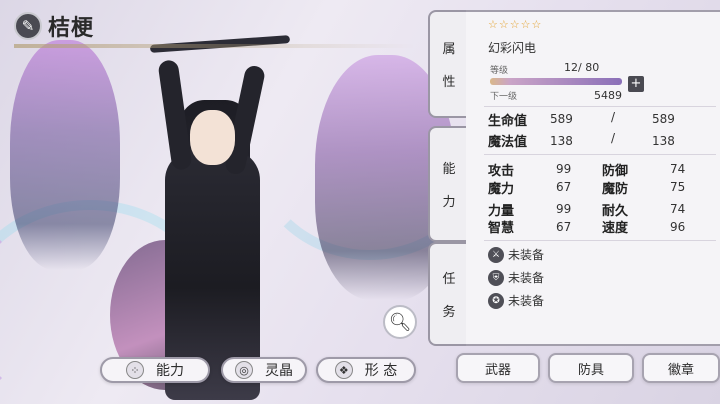 This screenshot has width=720, height=404. What do you see at coordinates (564, 169) in the screenshot?
I see `stat-attack-value: 99` at bounding box center [564, 169].